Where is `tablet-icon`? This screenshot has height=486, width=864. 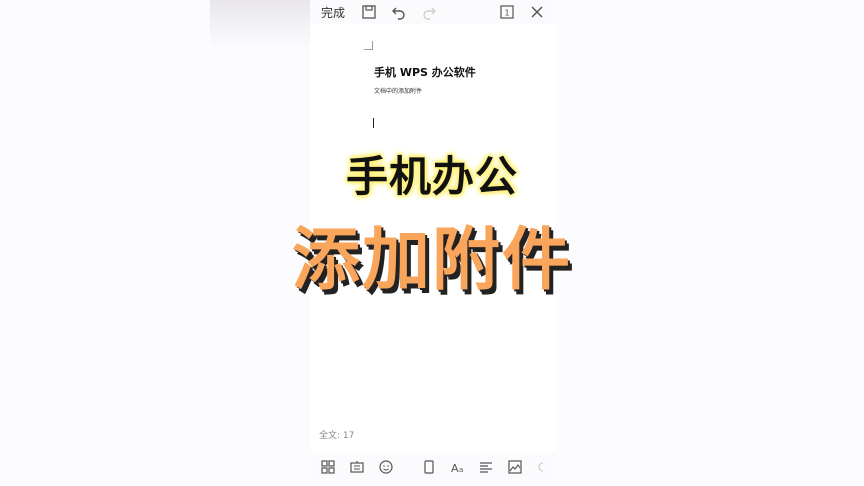 tablet-icon is located at coordinates (429, 467).